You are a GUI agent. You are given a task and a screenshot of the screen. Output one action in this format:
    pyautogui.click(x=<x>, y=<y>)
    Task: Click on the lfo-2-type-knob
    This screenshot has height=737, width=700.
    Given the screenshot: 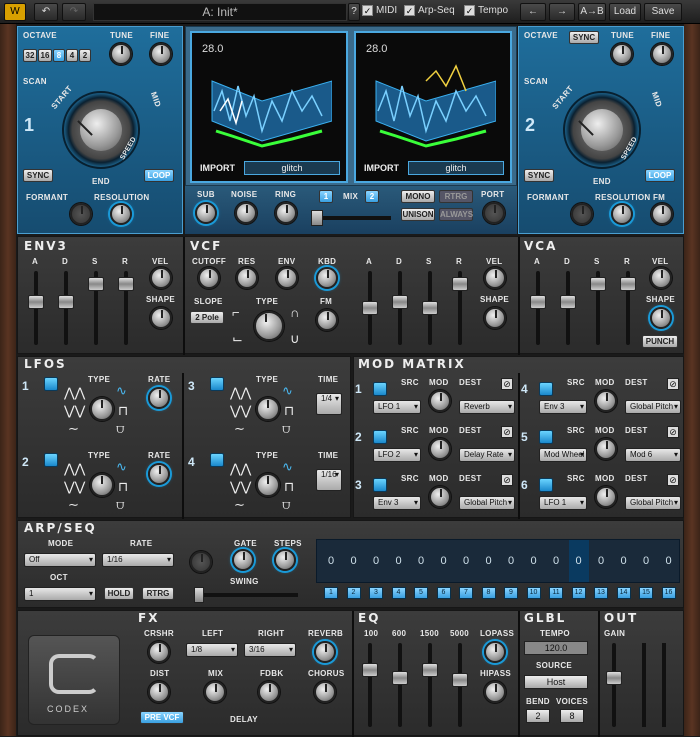 What is the action you would take?
    pyautogui.click(x=102, y=485)
    